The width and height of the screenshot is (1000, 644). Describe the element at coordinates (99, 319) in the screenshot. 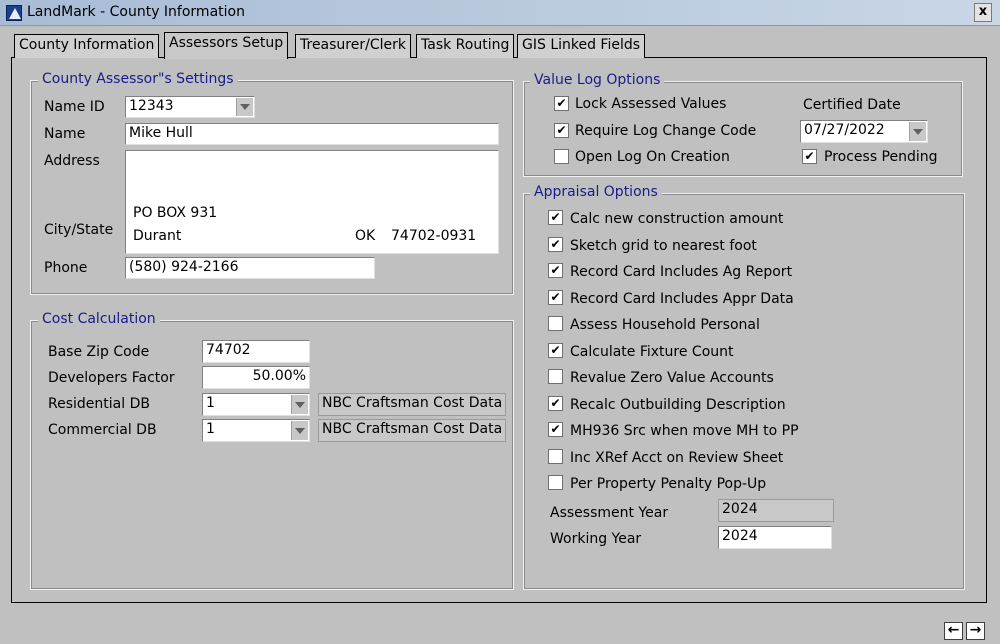

I see `cost-calculation-legend: Cost Calculation` at that location.